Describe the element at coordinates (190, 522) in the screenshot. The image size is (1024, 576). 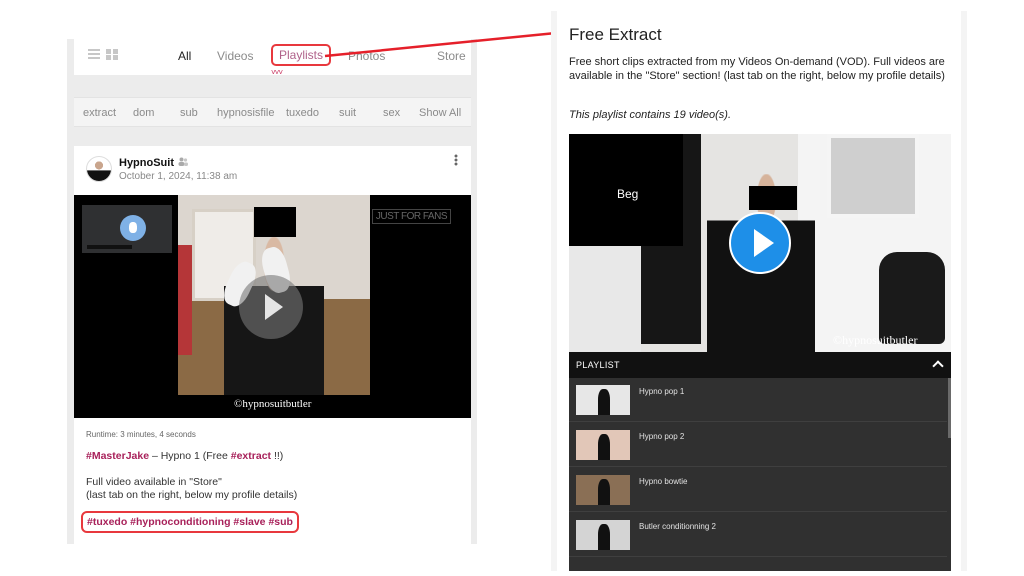
I see `hashtag-list: #tuxedo #hypnoconditioning #slave #sub` at that location.